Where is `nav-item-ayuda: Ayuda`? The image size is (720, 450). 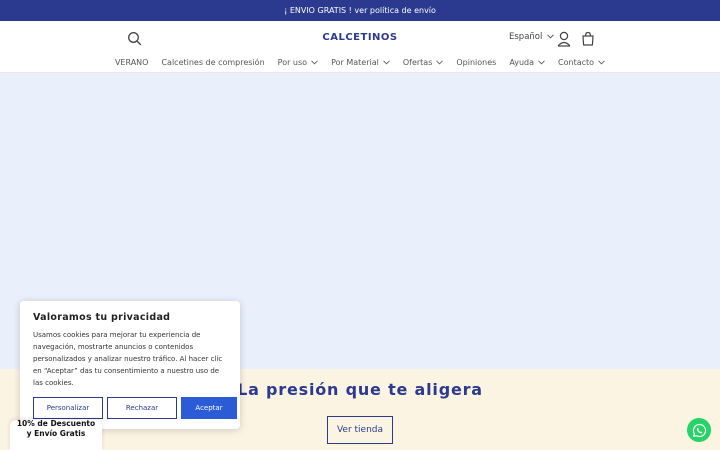
nav-item-ayuda: Ayuda is located at coordinates (527, 62).